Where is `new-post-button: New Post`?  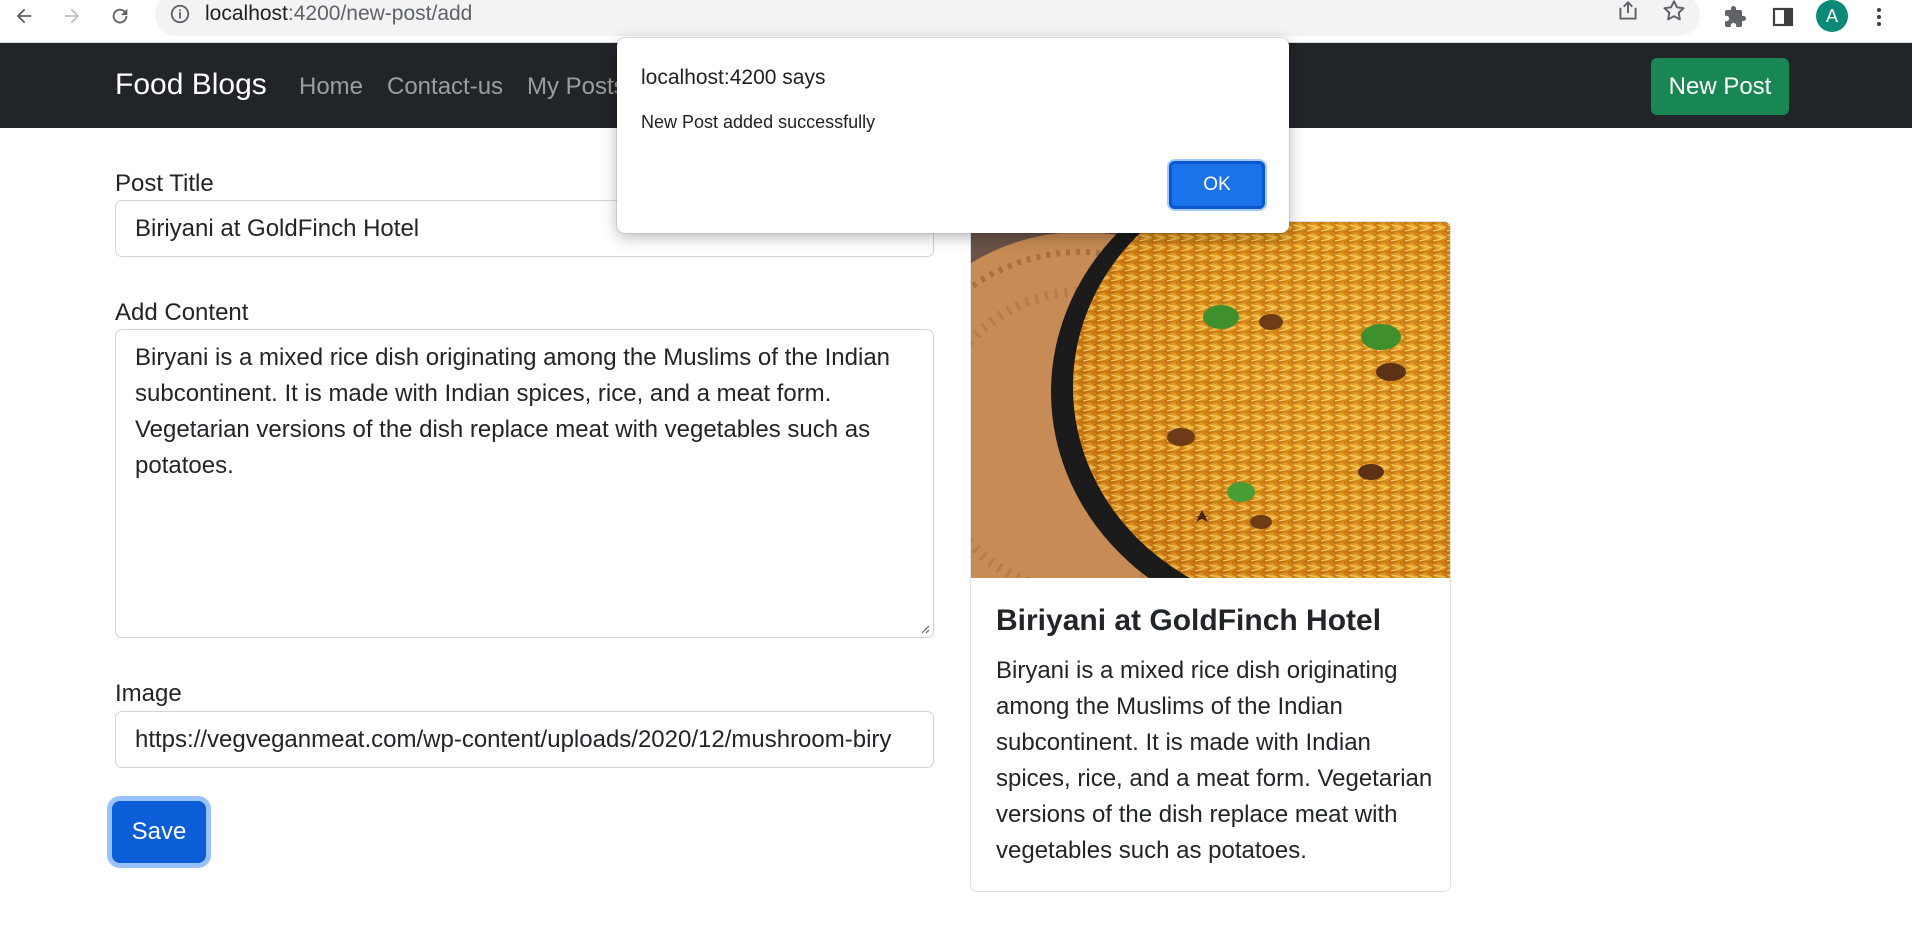
new-post-button: New Post is located at coordinates (1720, 86).